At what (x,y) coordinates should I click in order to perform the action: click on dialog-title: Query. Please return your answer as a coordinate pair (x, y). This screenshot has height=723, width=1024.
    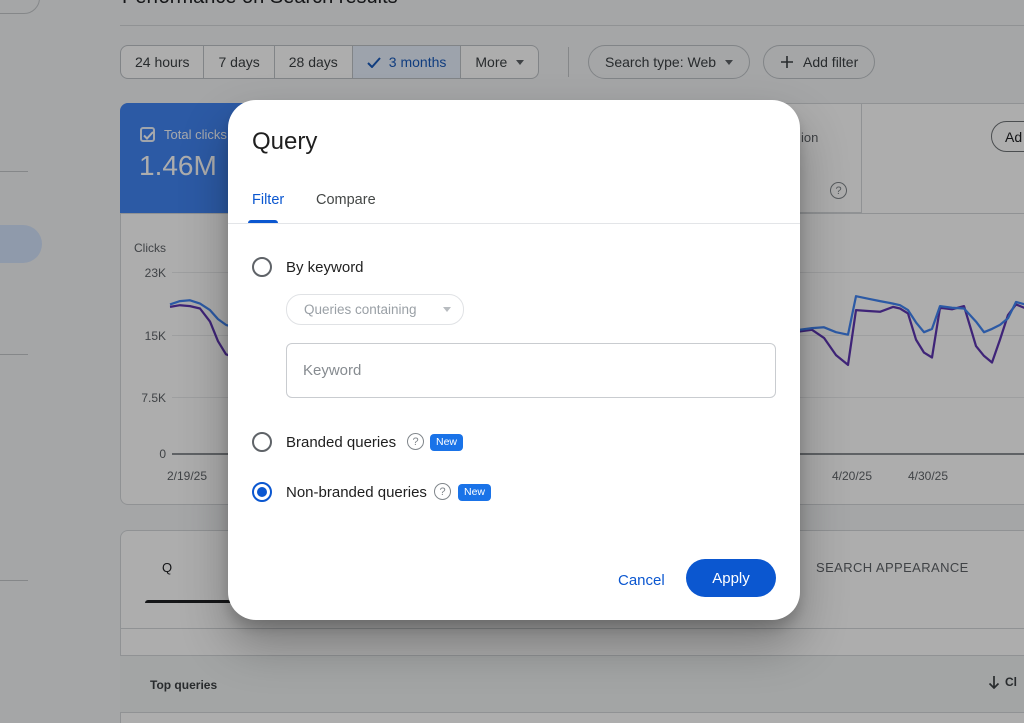
    Looking at the image, I should click on (285, 141).